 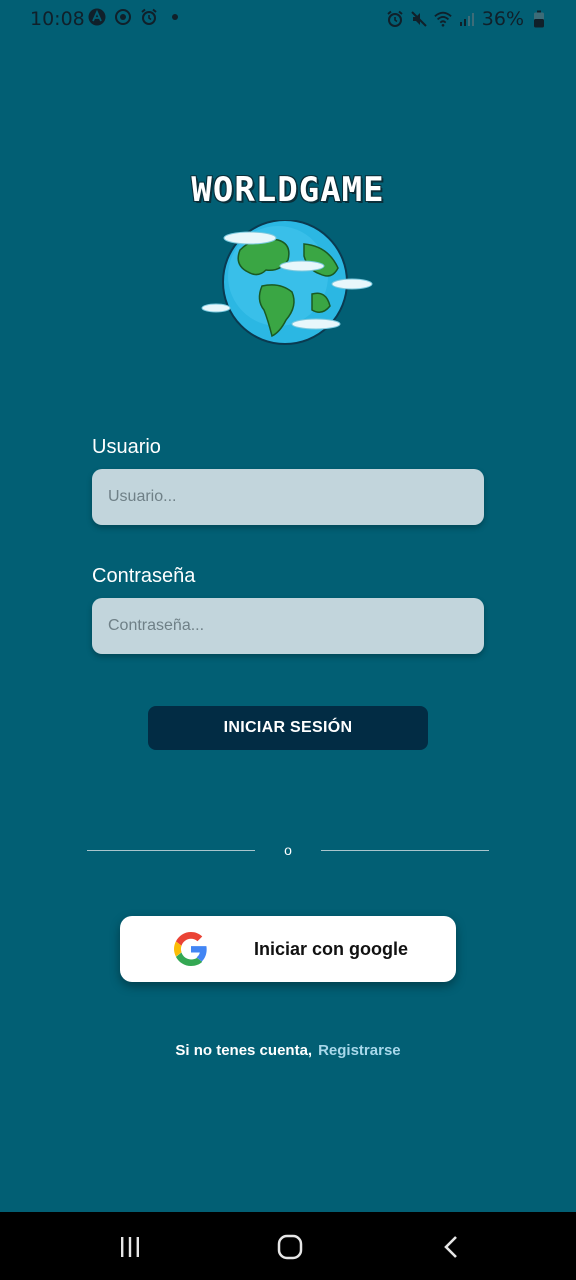 What do you see at coordinates (290, 284) in the screenshot?
I see `globe-icon` at bounding box center [290, 284].